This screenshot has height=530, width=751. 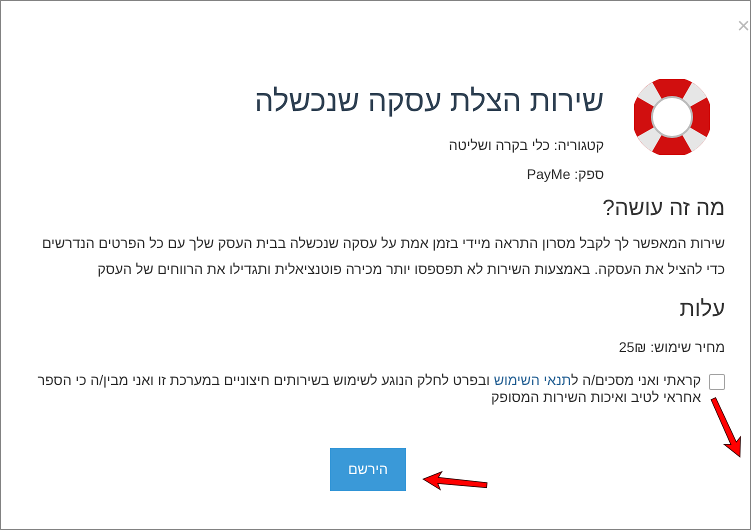 What do you see at coordinates (565, 174) in the screenshot?
I see `provider-text: ספק: PayMe` at bounding box center [565, 174].